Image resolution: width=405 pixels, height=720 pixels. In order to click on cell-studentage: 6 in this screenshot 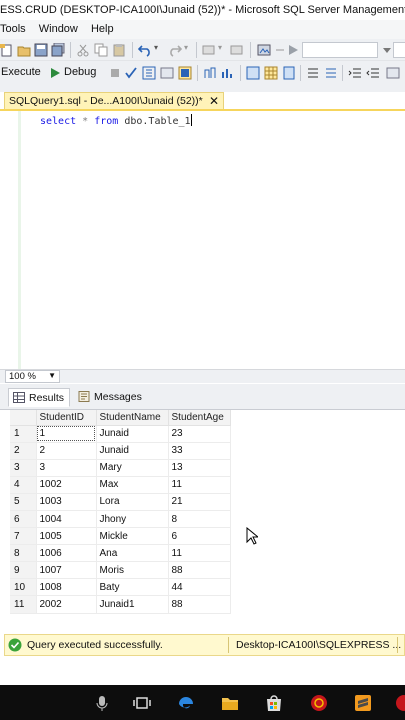, I will do `click(199, 536)`.